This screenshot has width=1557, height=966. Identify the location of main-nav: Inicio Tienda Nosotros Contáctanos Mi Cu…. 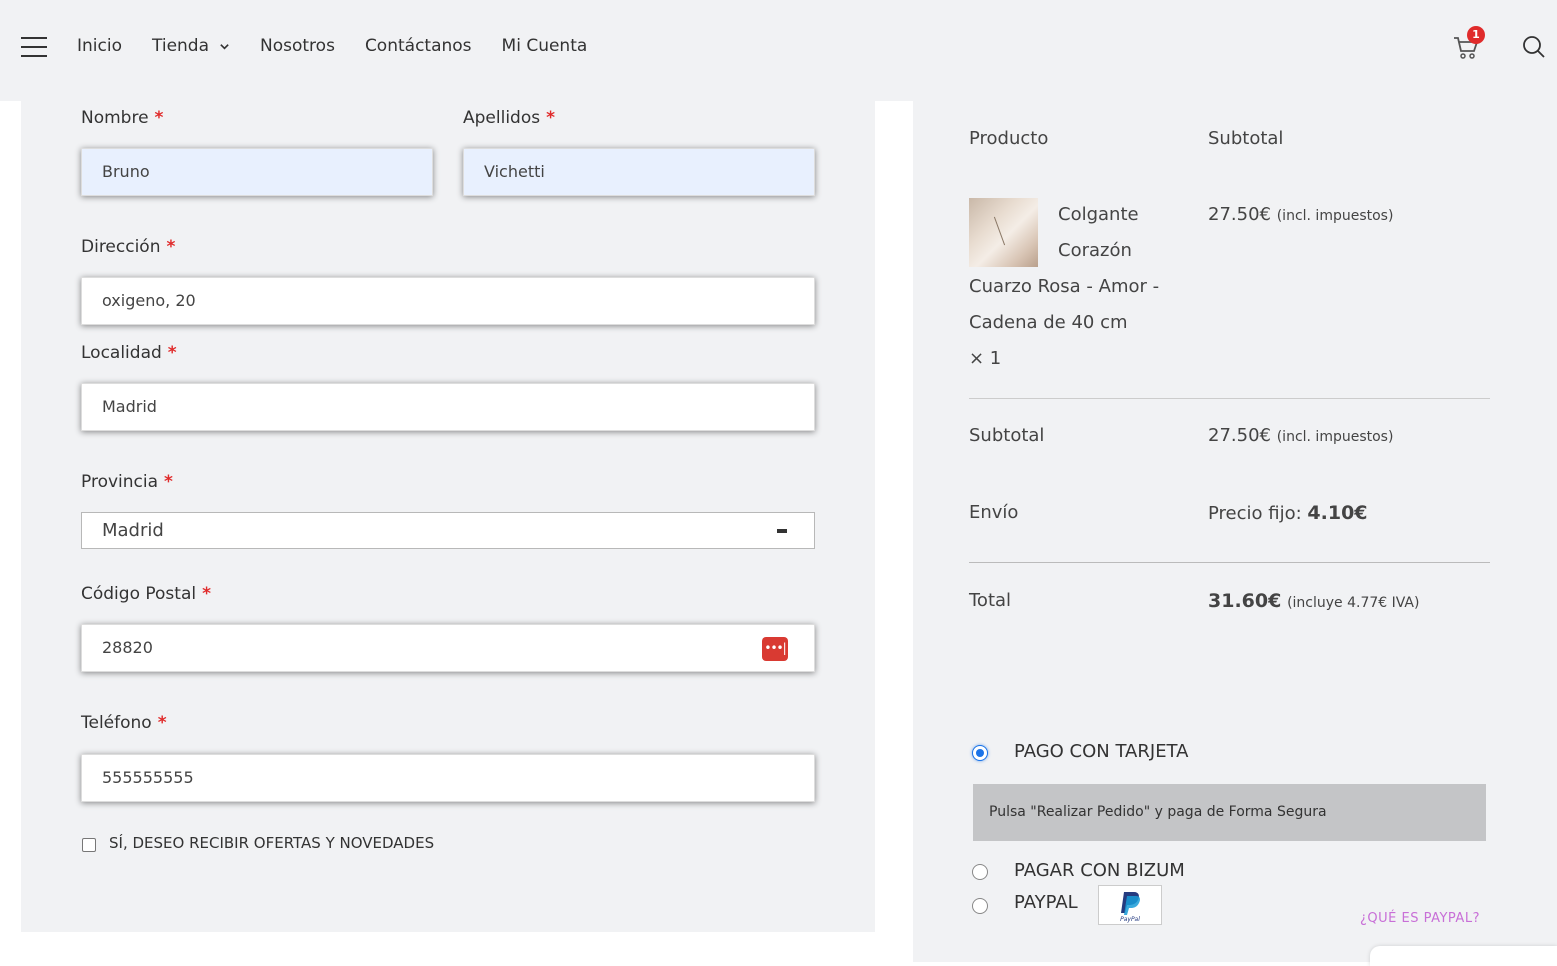
(347, 46).